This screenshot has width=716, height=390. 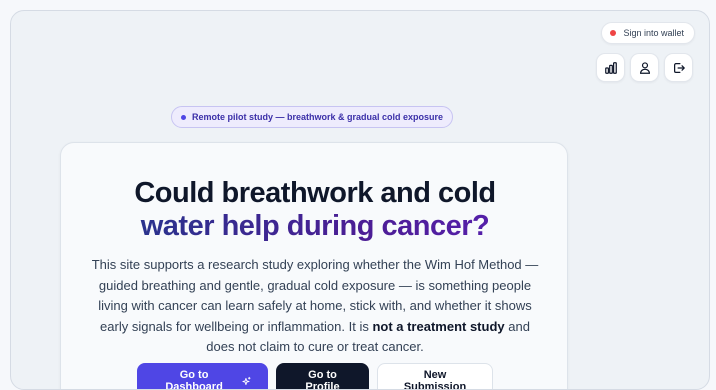 I want to click on sparkle-icon, so click(x=246, y=380).